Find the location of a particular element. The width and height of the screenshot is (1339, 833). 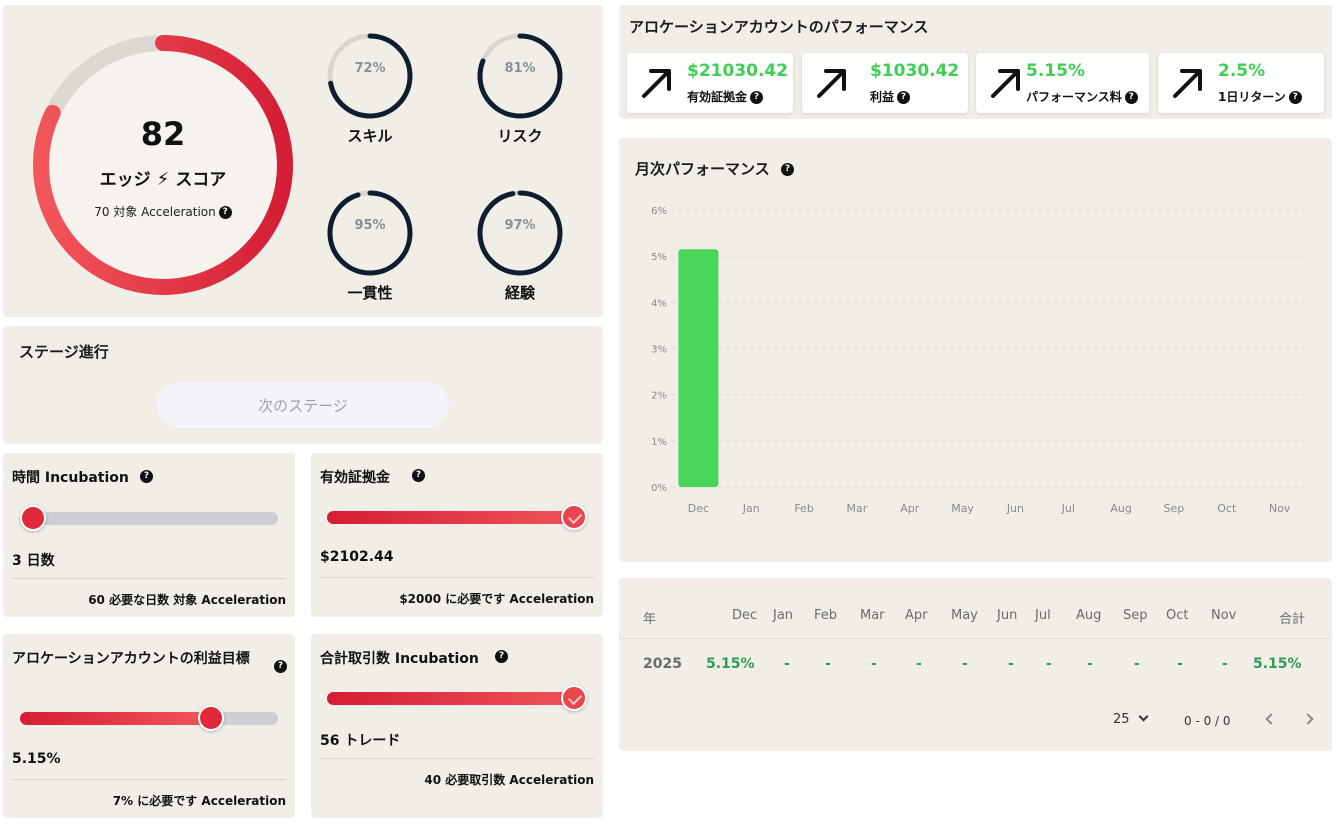

next-page-button is located at coordinates (1308, 719).